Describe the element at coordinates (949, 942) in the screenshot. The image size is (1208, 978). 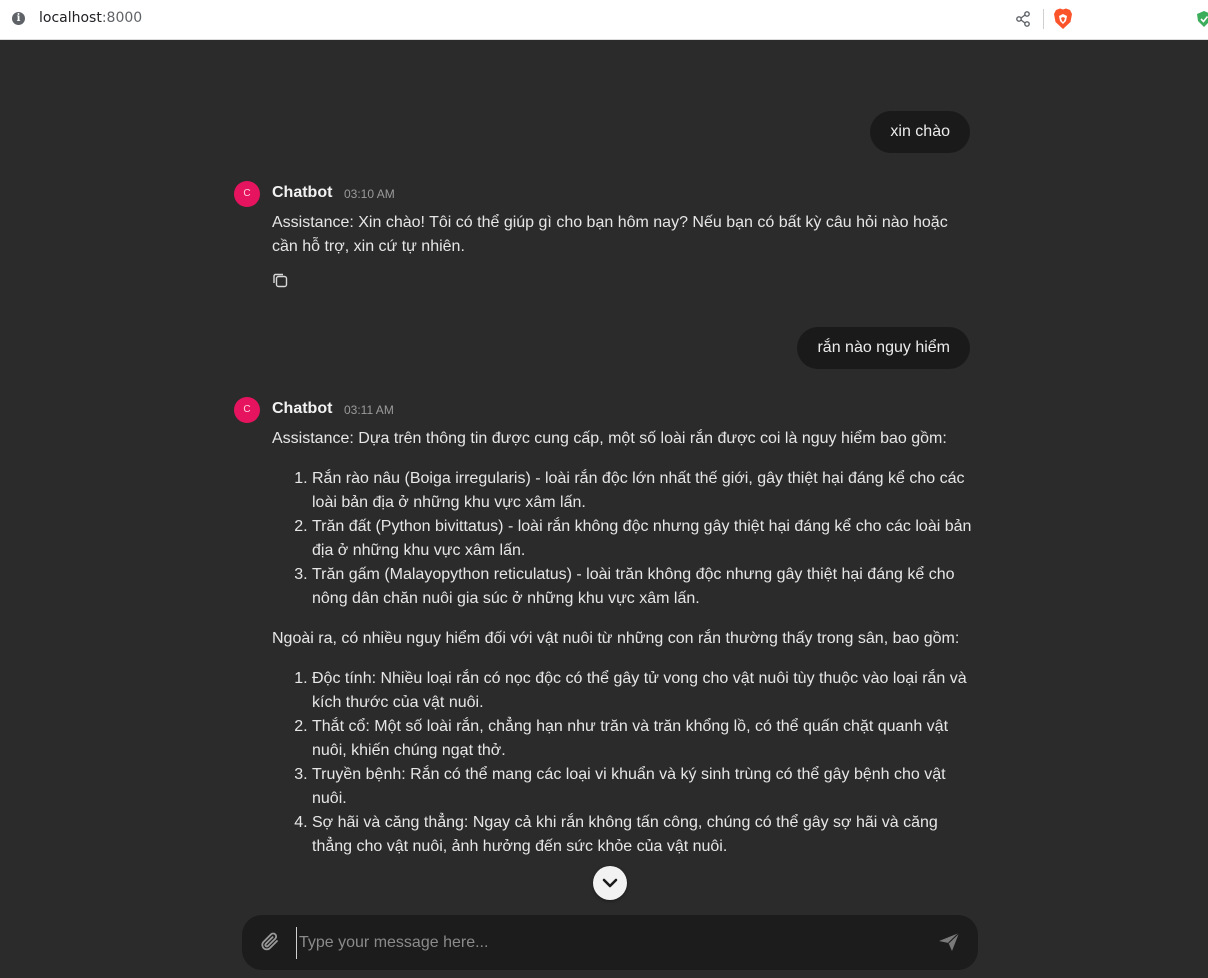
I see `send-icon` at that location.